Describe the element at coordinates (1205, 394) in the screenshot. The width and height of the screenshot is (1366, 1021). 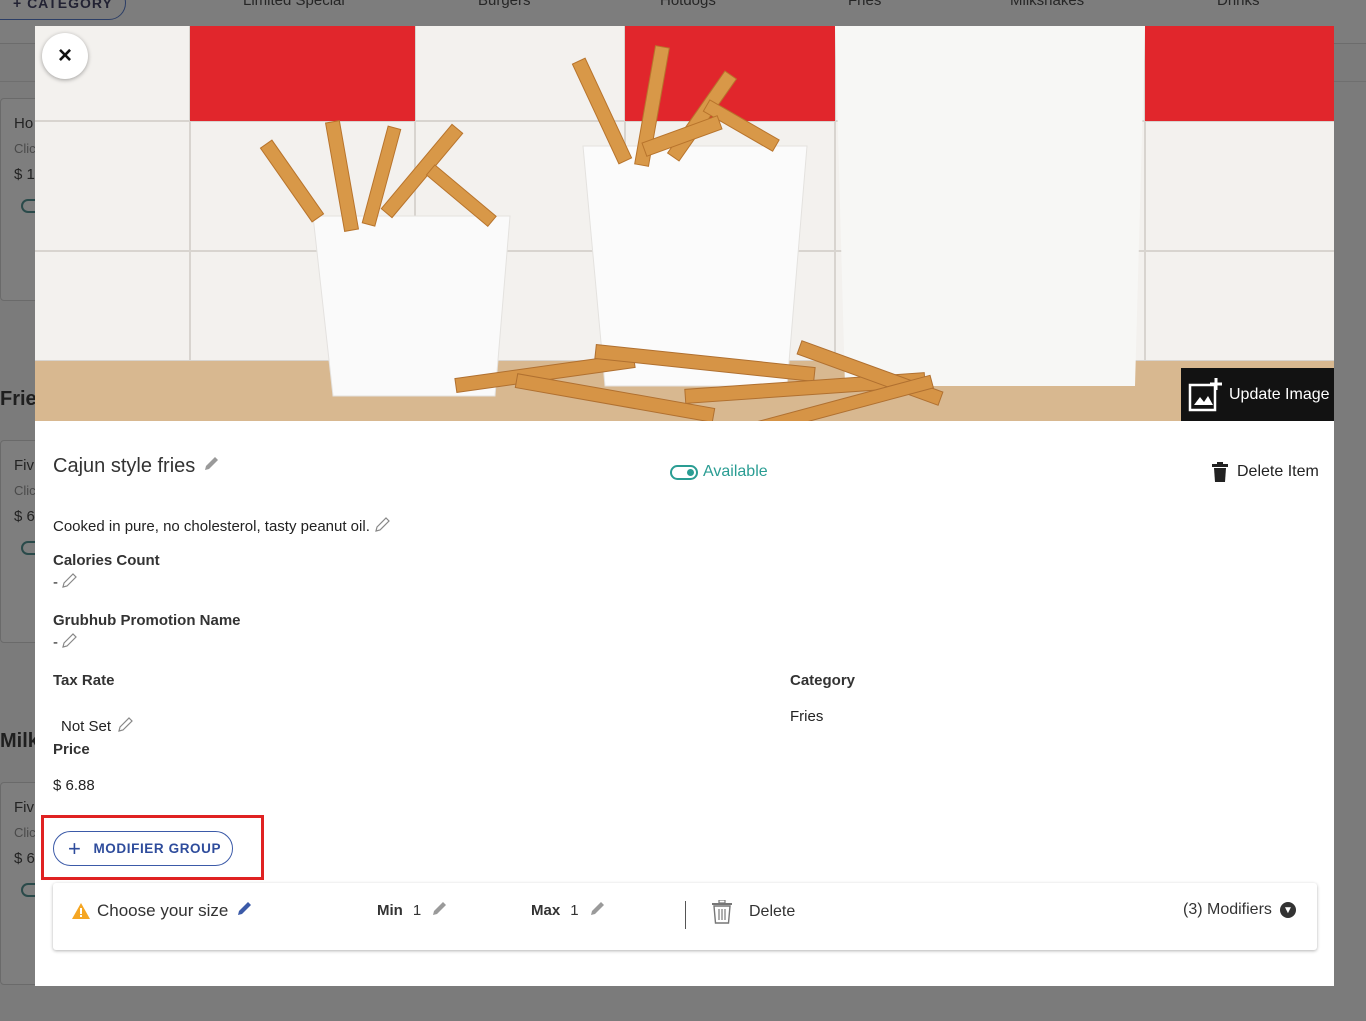
I see `add-photo-icon` at that location.